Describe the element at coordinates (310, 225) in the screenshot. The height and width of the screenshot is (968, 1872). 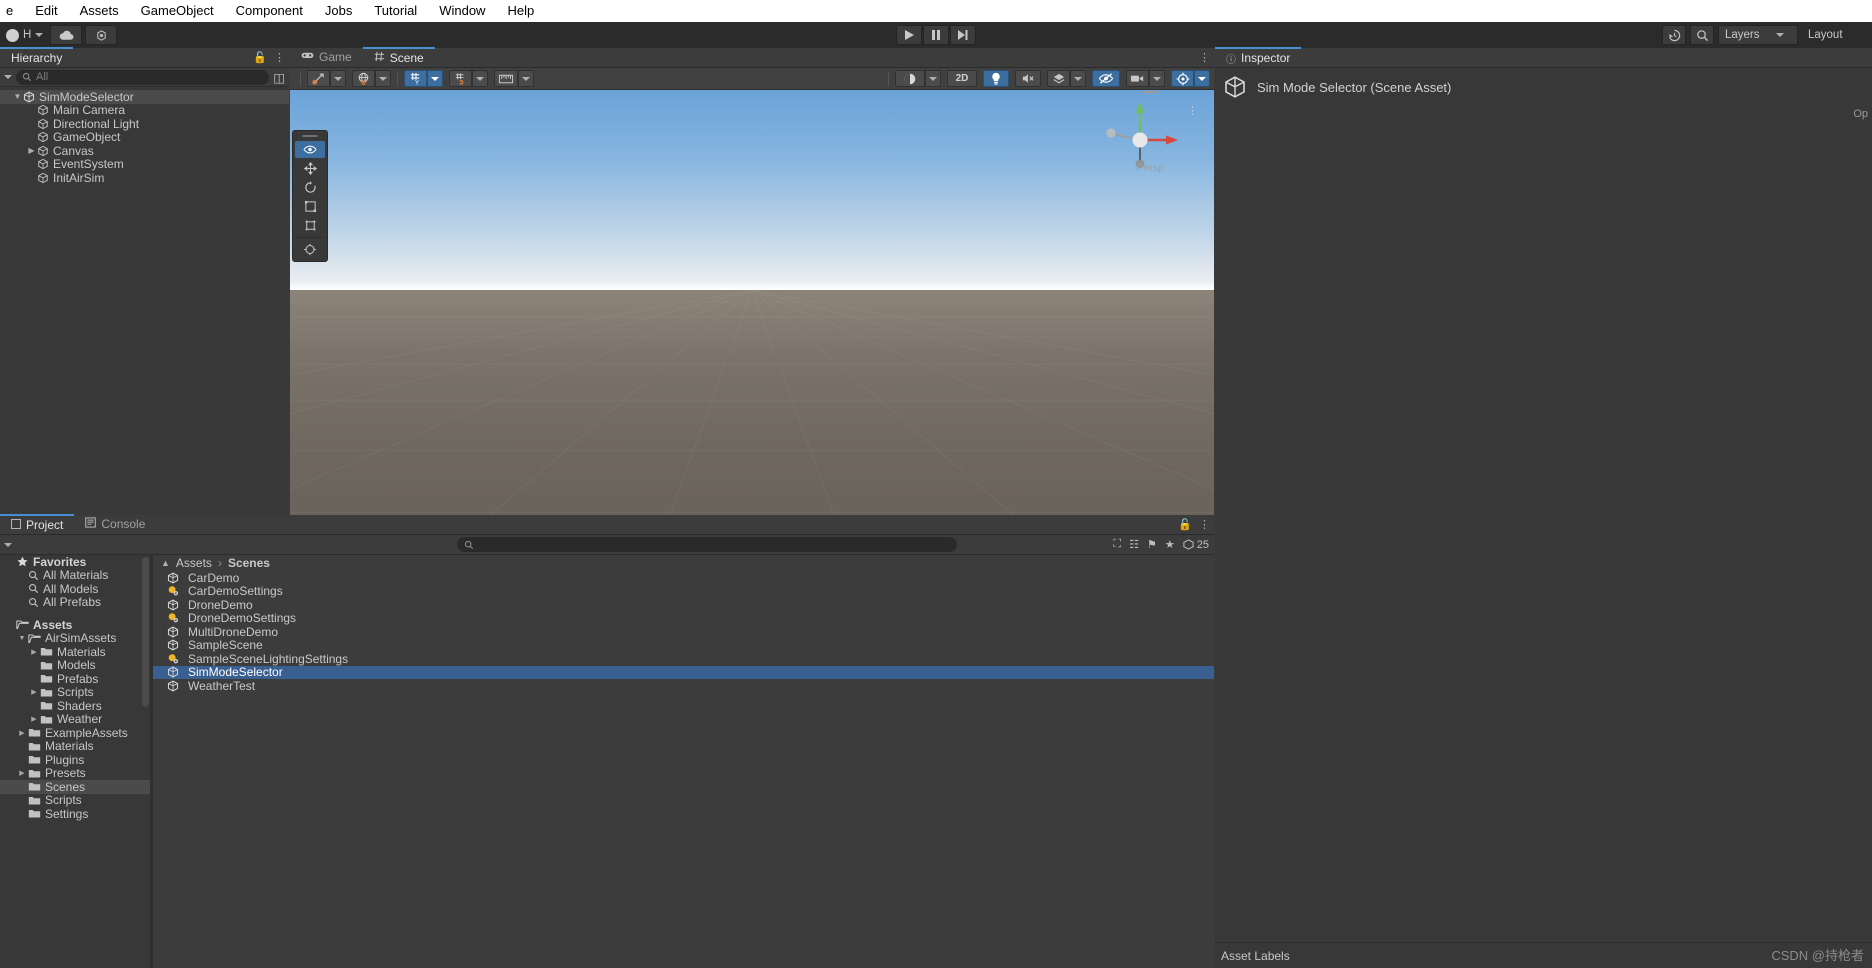
I see `rect-transform-tool-button` at that location.